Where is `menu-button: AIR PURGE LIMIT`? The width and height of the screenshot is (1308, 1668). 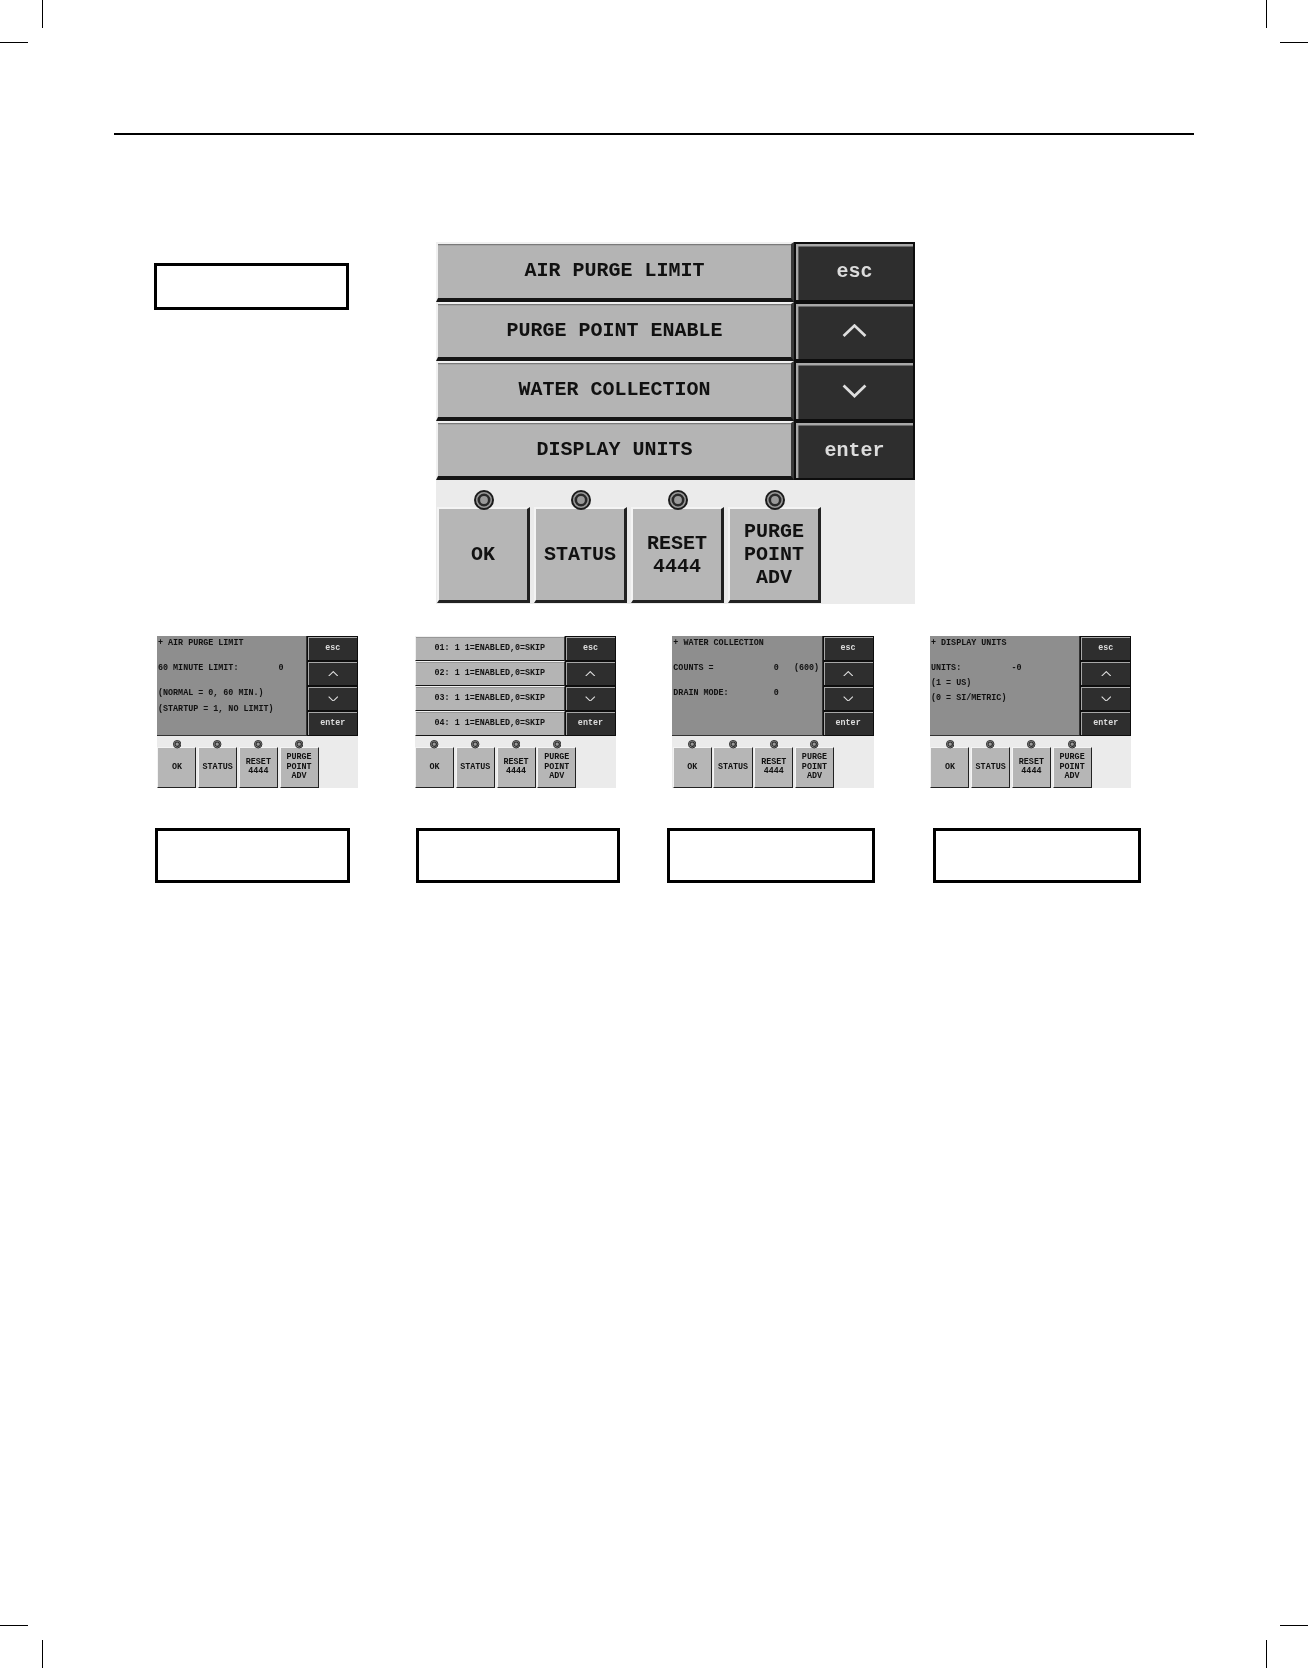 menu-button: AIR PURGE LIMIT is located at coordinates (615, 272).